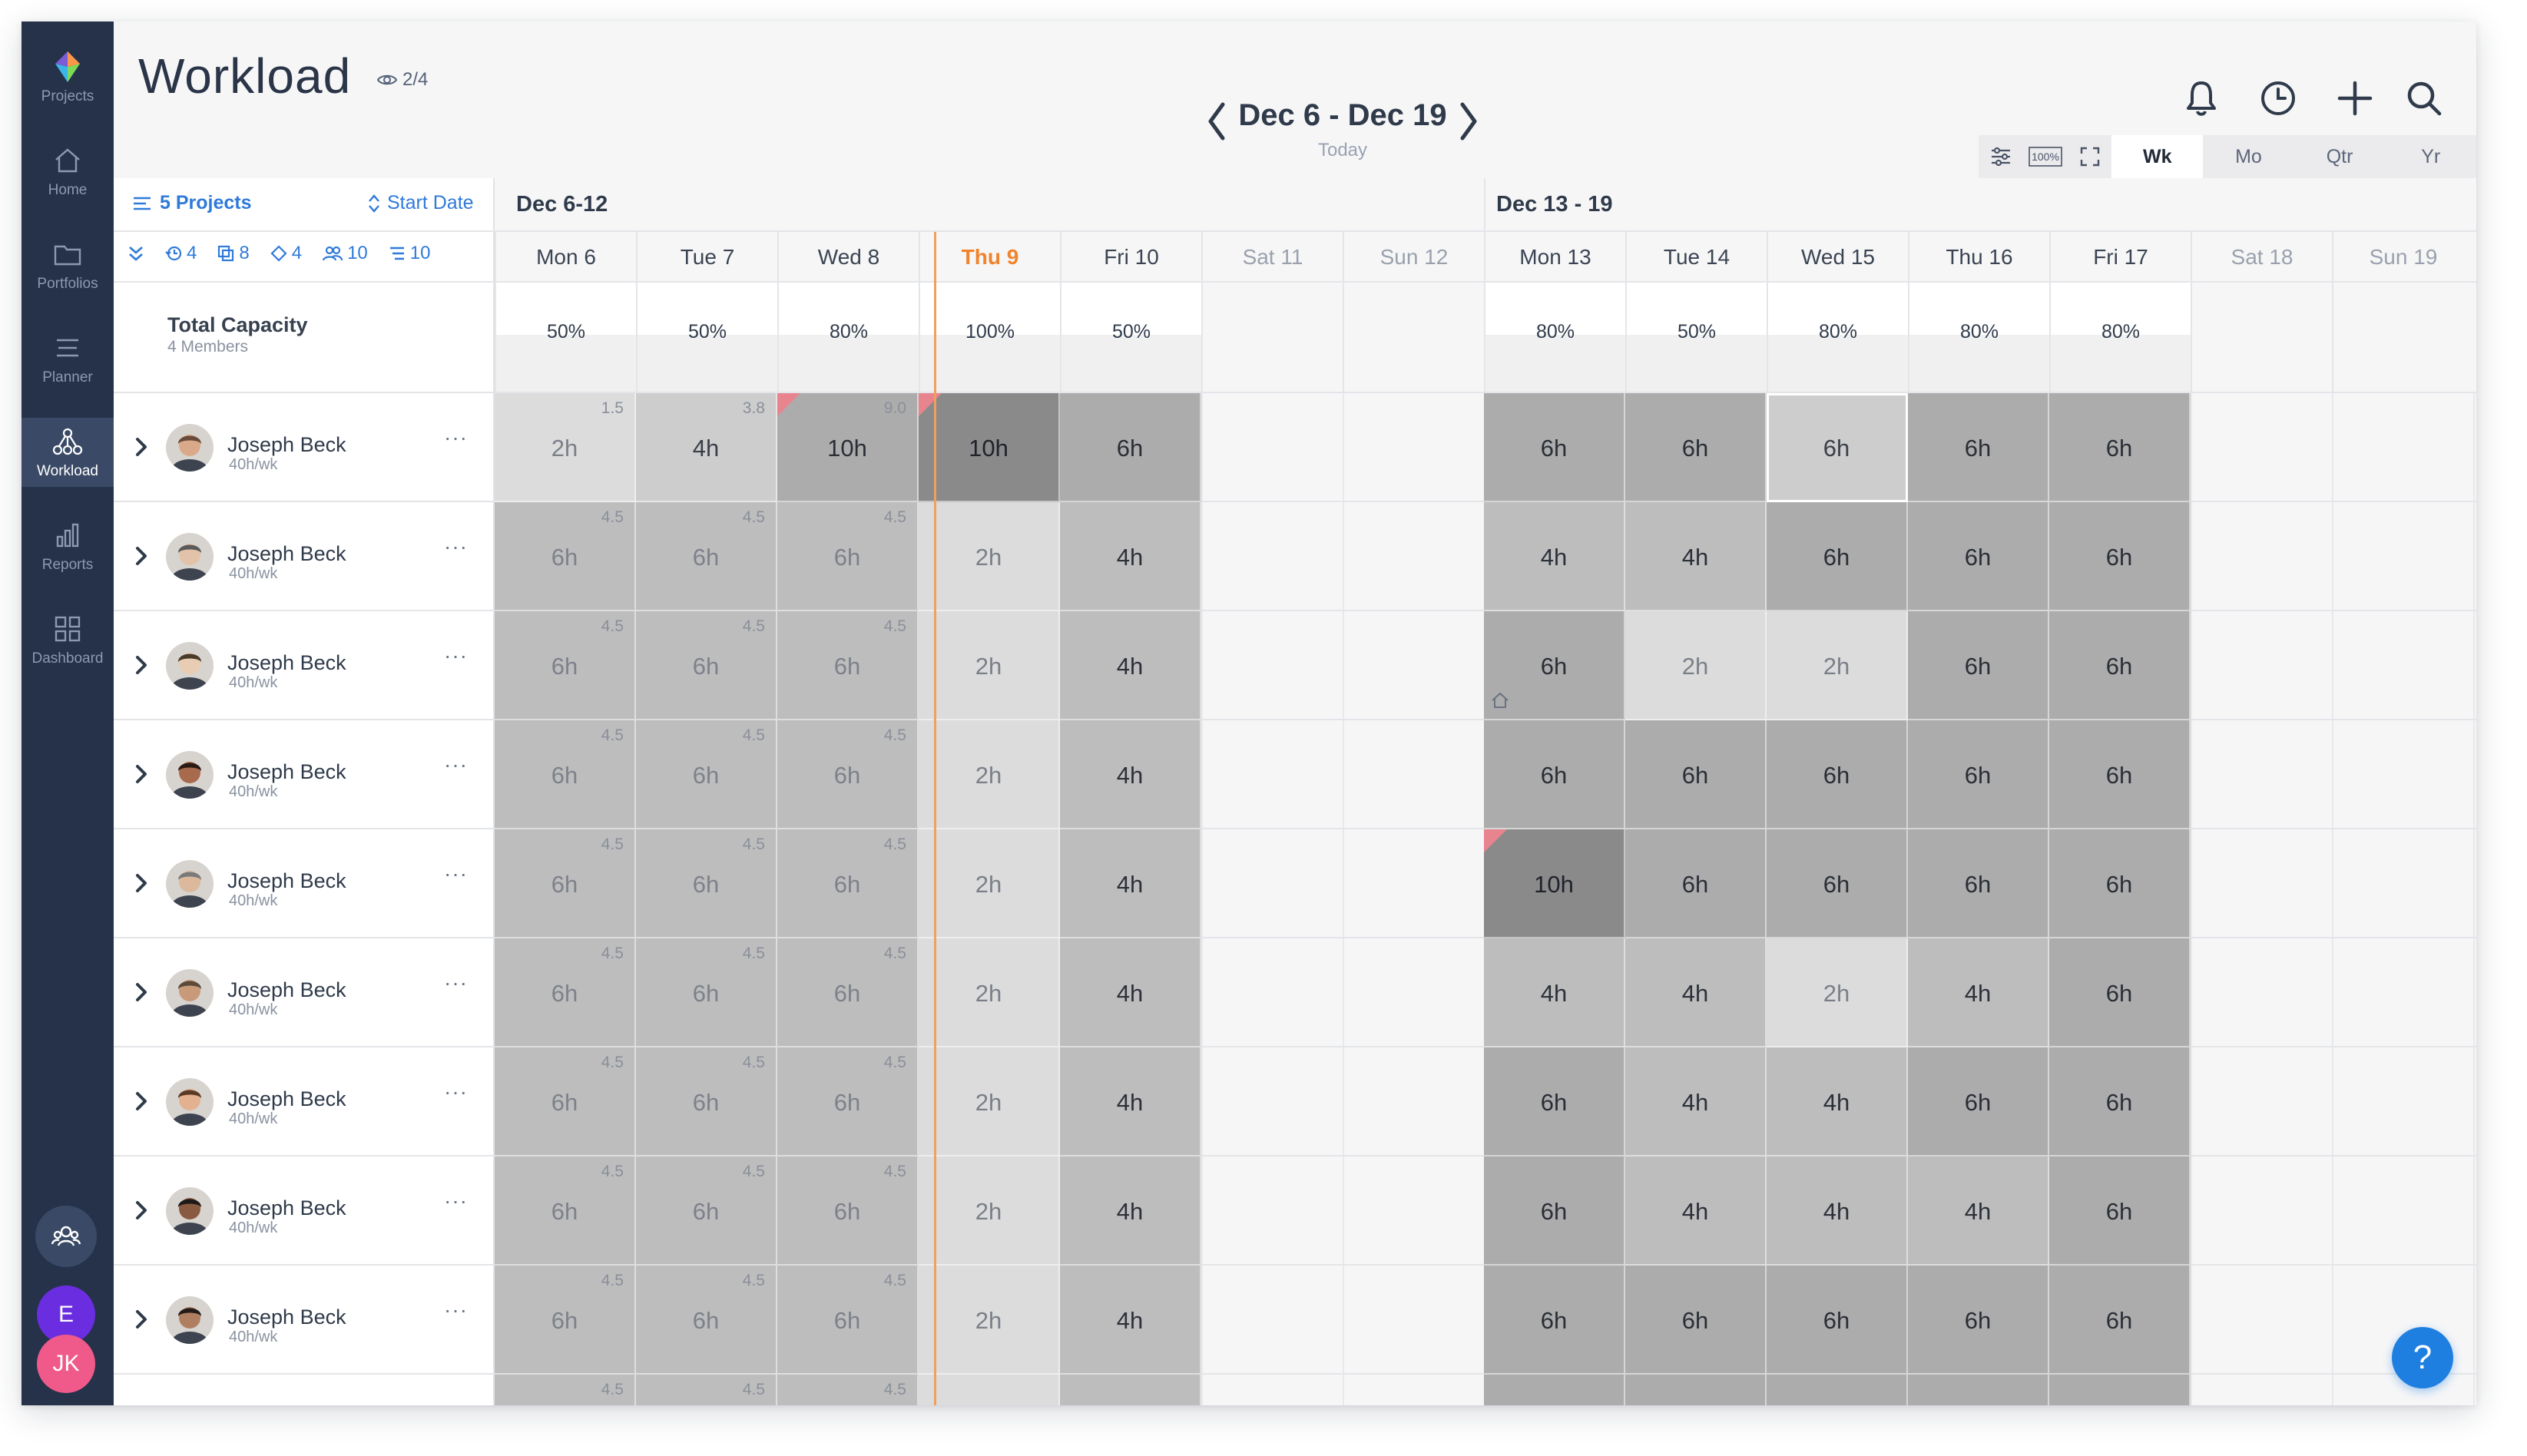 The image size is (2527, 1456). What do you see at coordinates (1838, 257) in the screenshot?
I see `day-header: Wed 15` at bounding box center [1838, 257].